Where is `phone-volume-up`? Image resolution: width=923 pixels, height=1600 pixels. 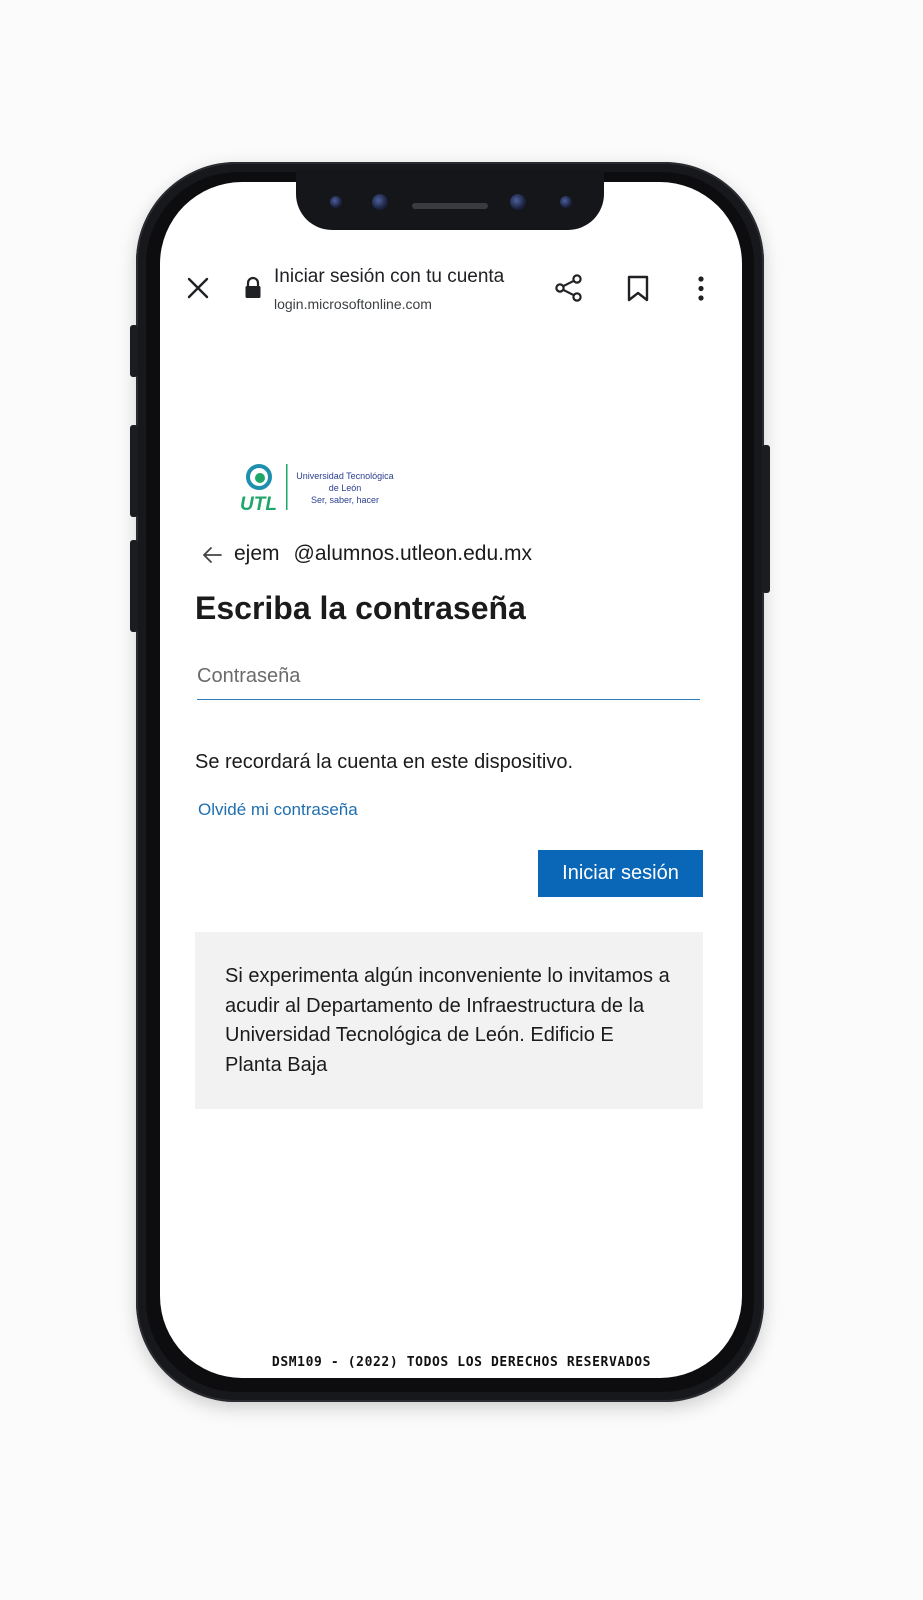 phone-volume-up is located at coordinates (134, 471).